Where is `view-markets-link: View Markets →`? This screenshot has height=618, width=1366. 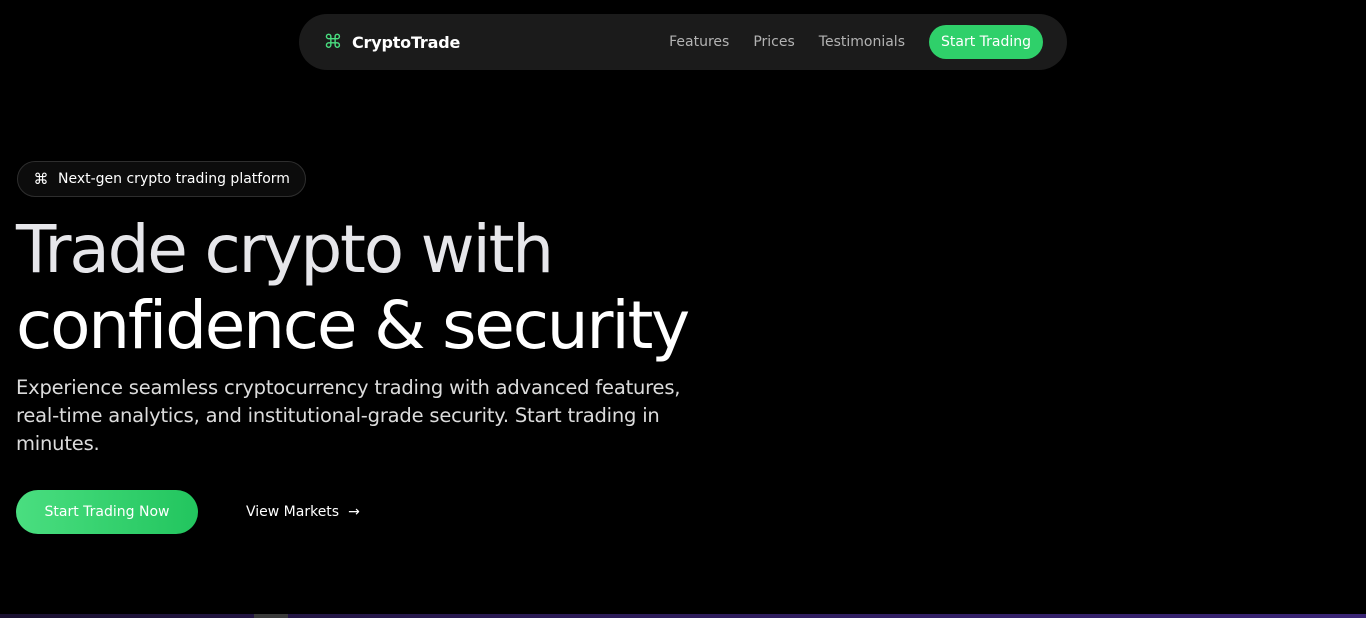 view-markets-link: View Markets → is located at coordinates (303, 512).